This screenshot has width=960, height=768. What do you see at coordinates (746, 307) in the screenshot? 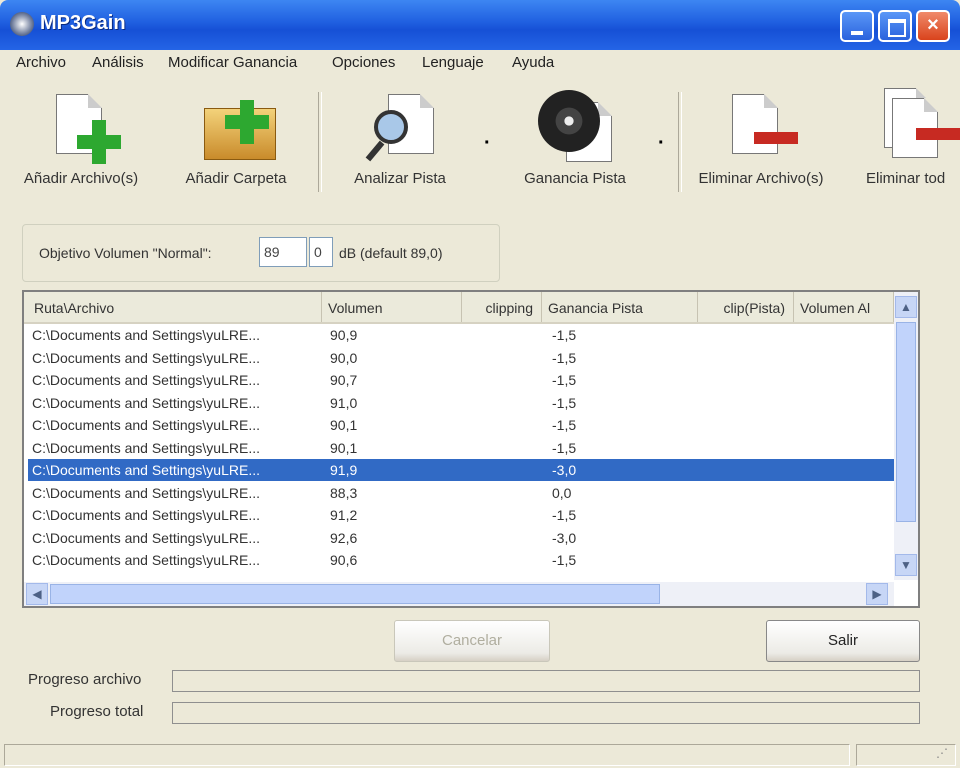
I see `column-clip-track: clip(Pista)` at bounding box center [746, 307].